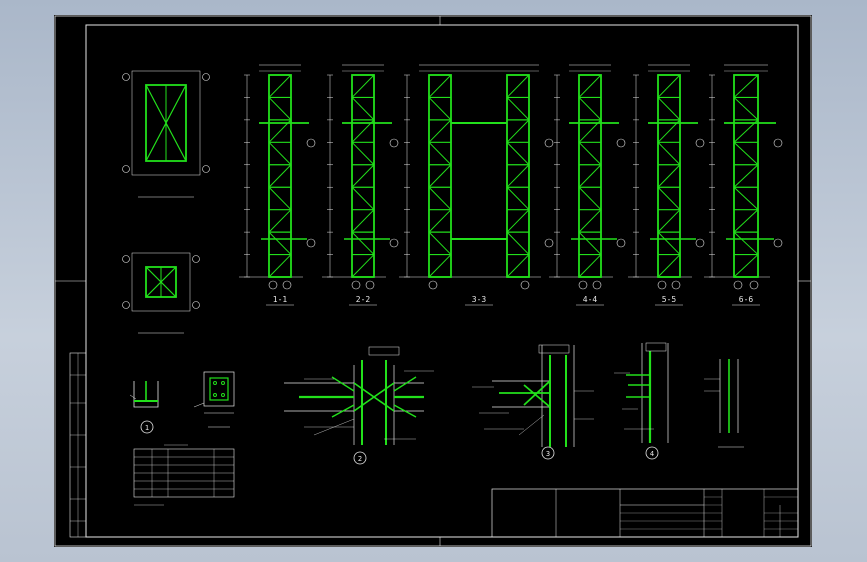 This screenshot has width=867, height=562. Describe the element at coordinates (533, 402) in the screenshot. I see `detail-3-drawing` at that location.